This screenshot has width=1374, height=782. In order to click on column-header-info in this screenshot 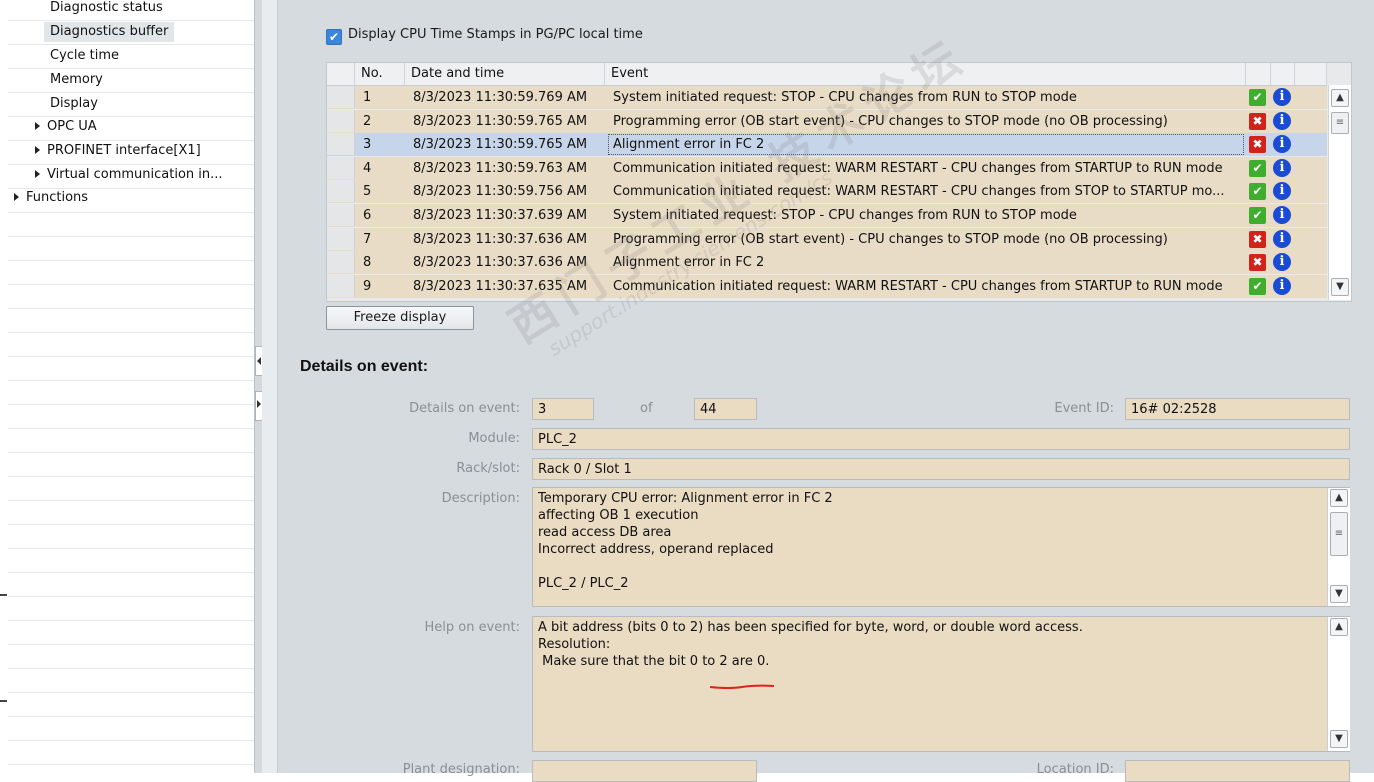, I will do `click(1283, 74)`.